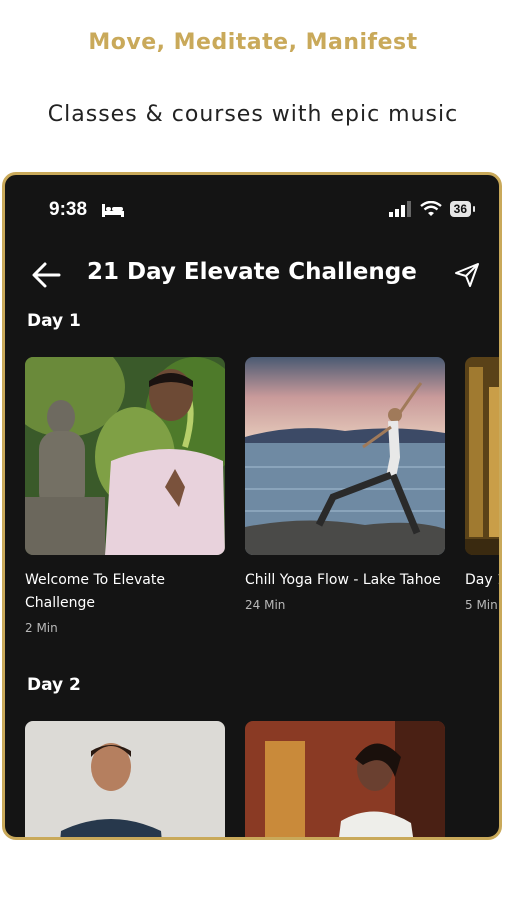  What do you see at coordinates (54, 321) in the screenshot?
I see `day-1-label: Day 1` at bounding box center [54, 321].